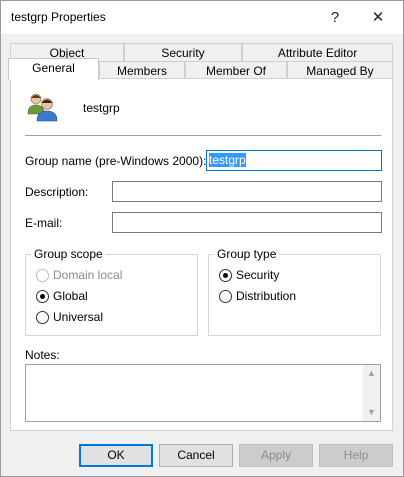 The image size is (404, 477). What do you see at coordinates (70, 296) in the screenshot?
I see `scope-global-label: Global` at bounding box center [70, 296].